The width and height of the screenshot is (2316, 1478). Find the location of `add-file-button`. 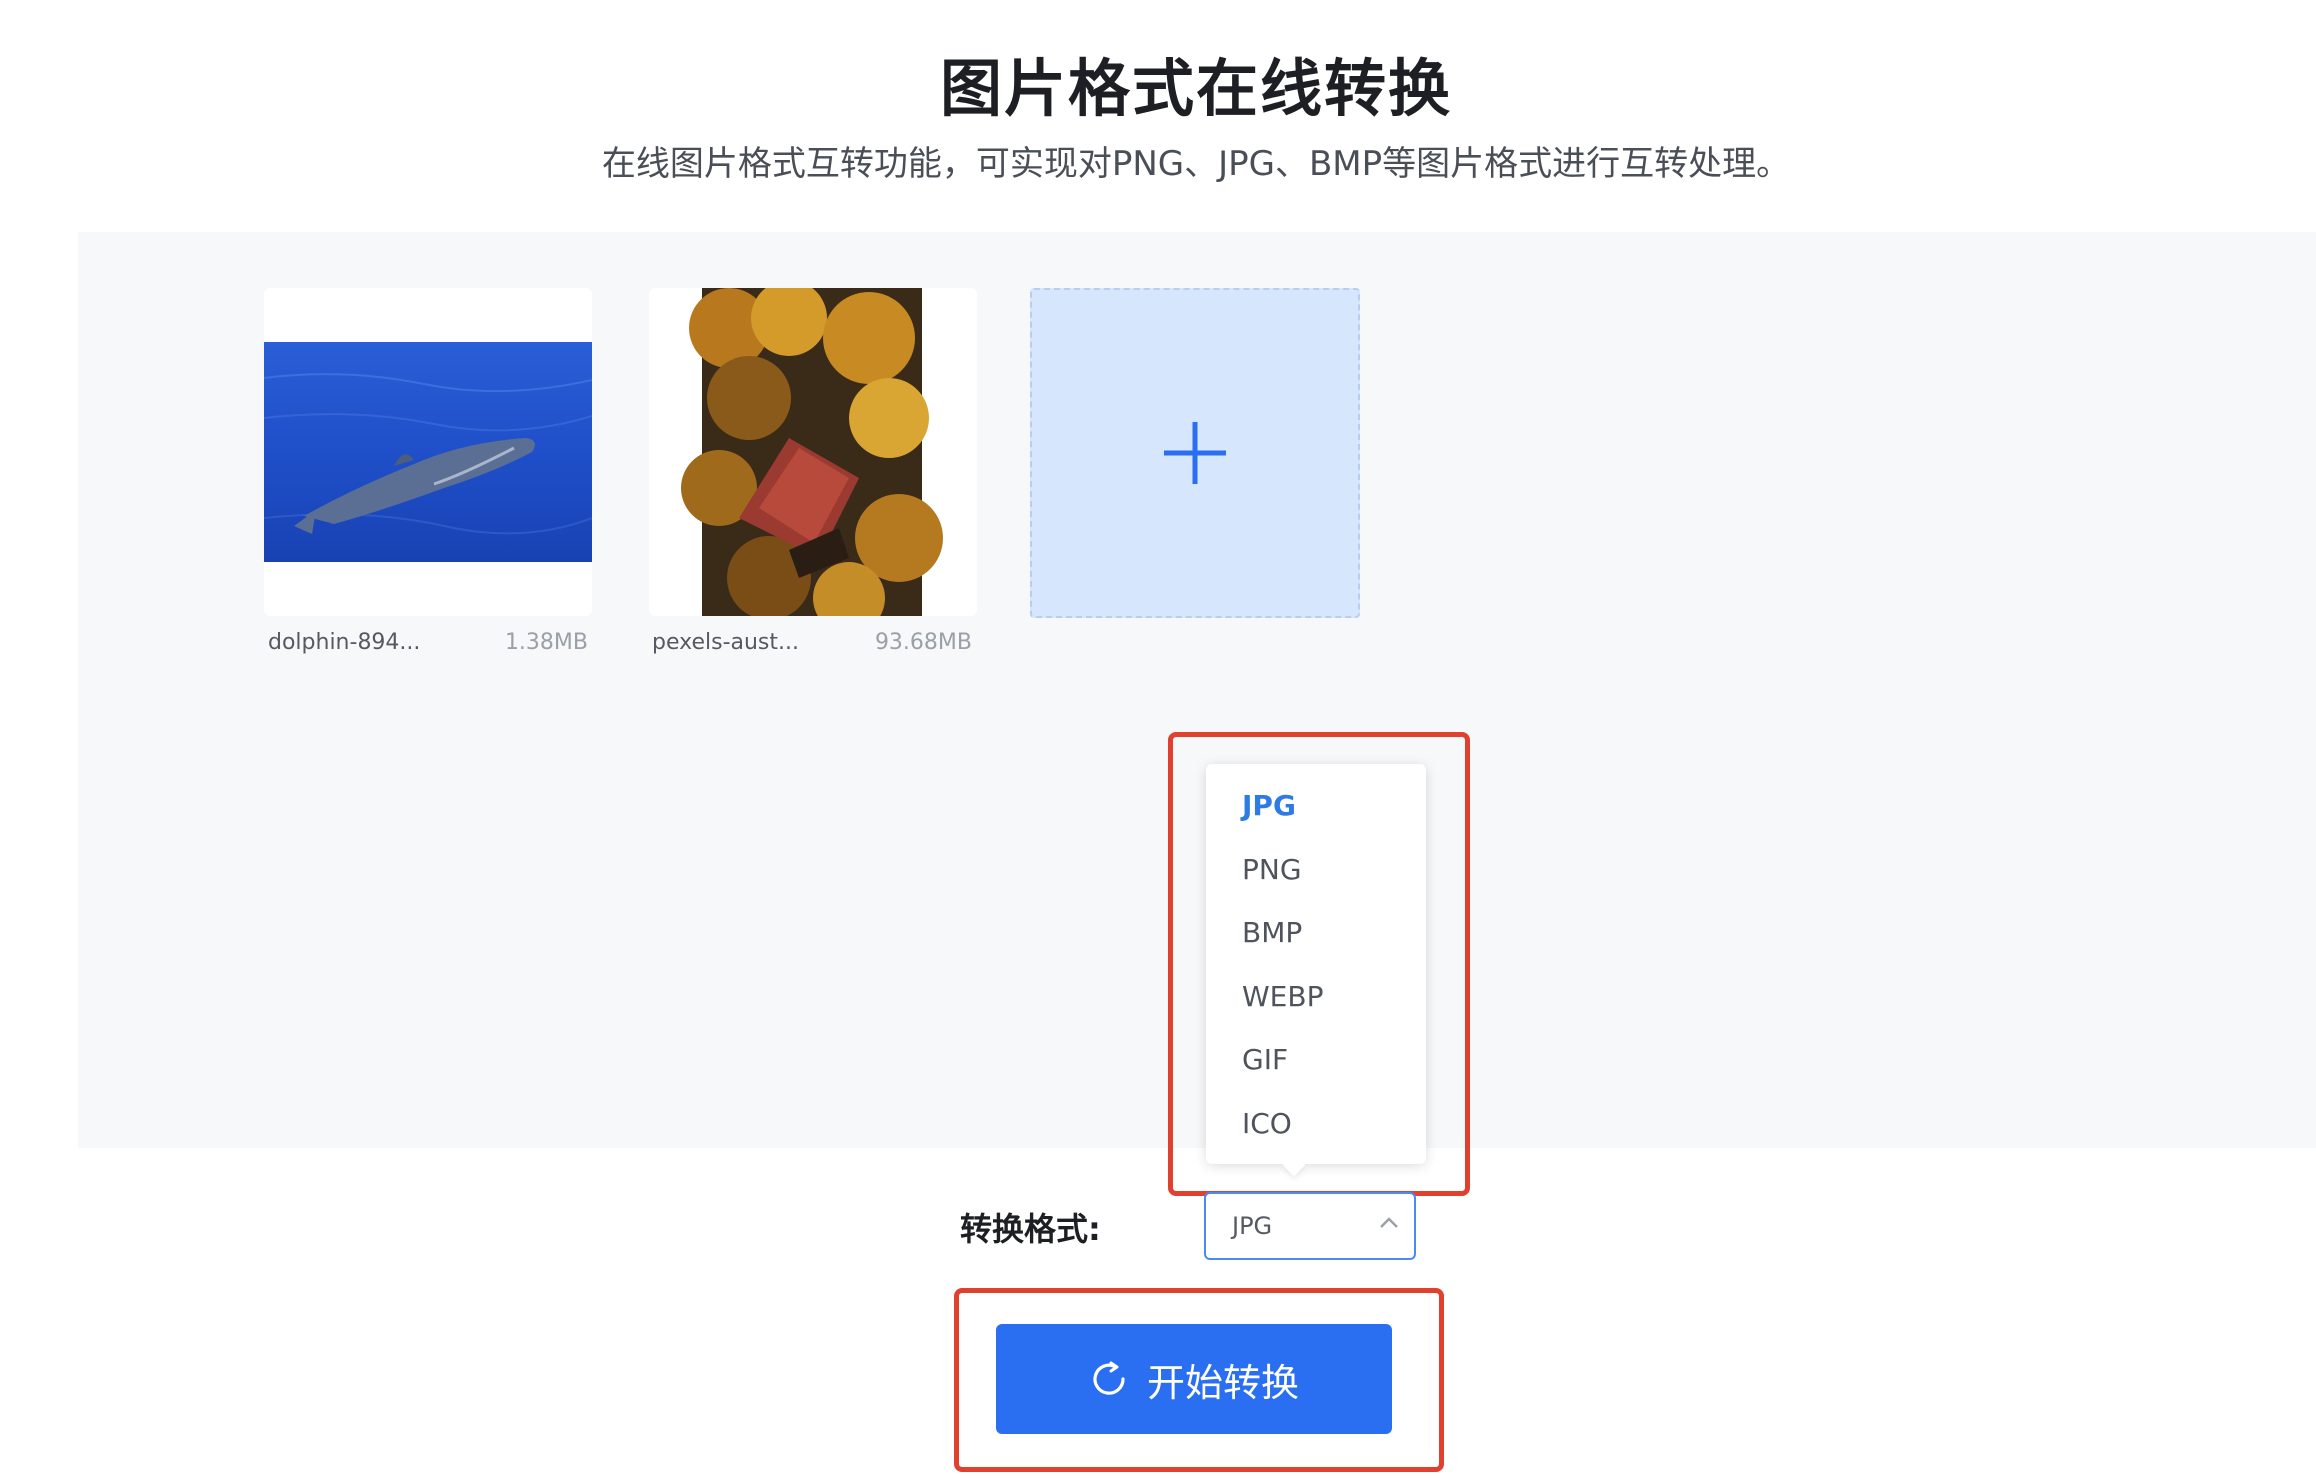

add-file-button is located at coordinates (1195, 453).